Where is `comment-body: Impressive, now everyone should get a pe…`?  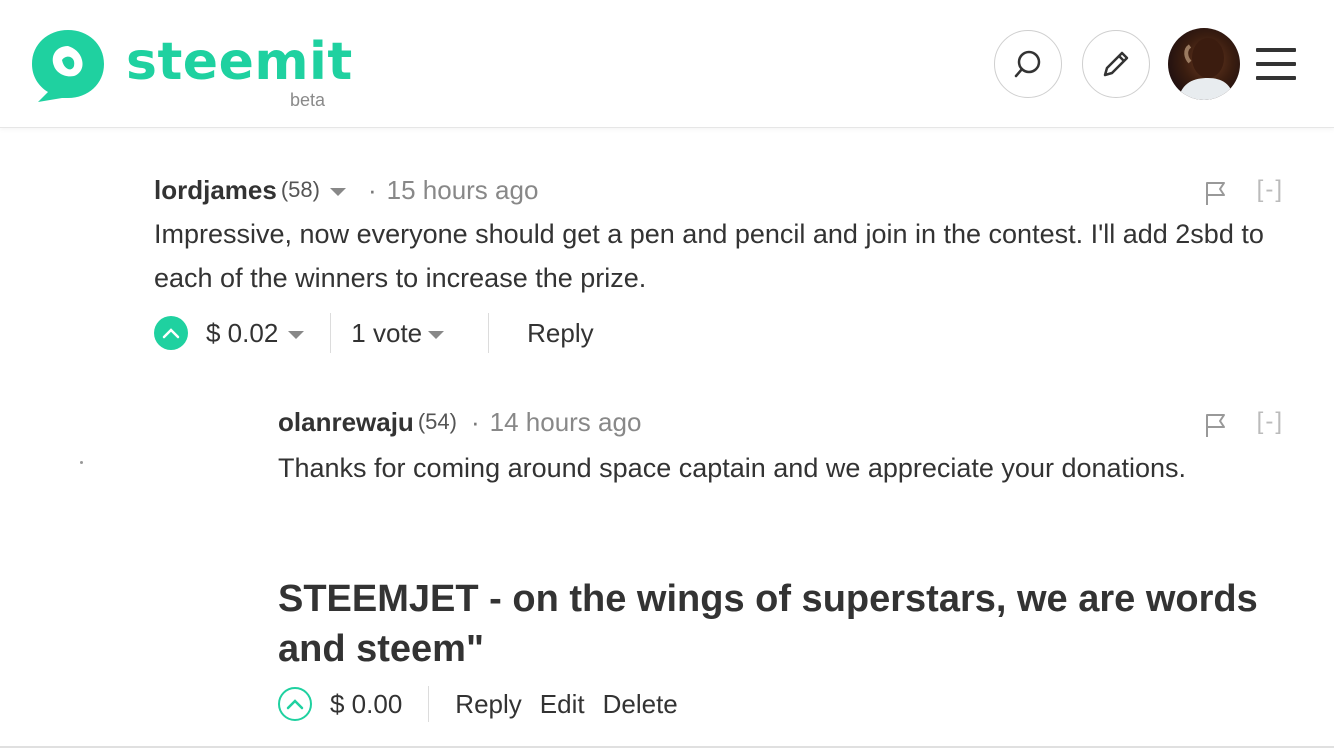 comment-body: Impressive, now everyone should get a pe… is located at coordinates (709, 256).